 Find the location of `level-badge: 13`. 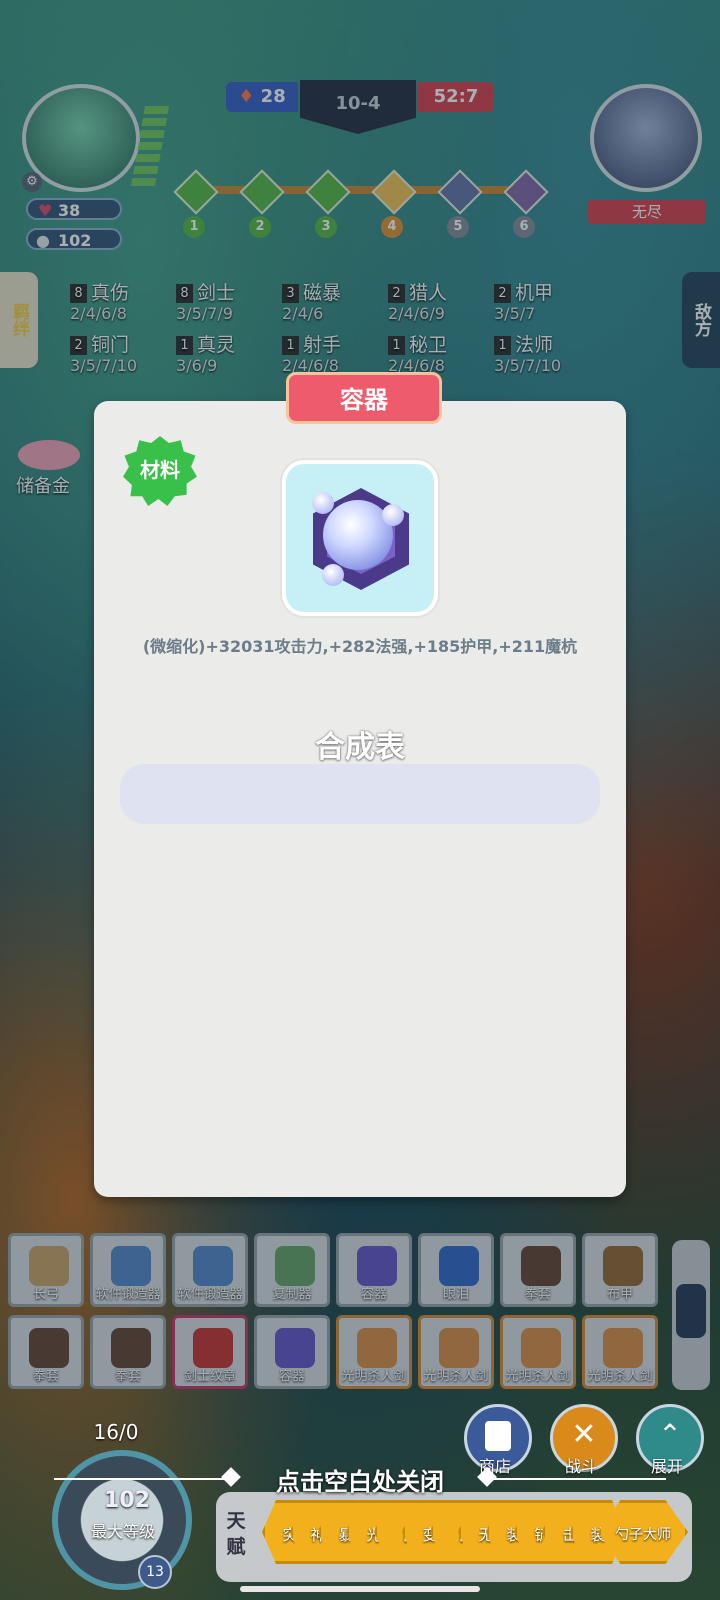

level-badge: 13 is located at coordinates (155, 1572).